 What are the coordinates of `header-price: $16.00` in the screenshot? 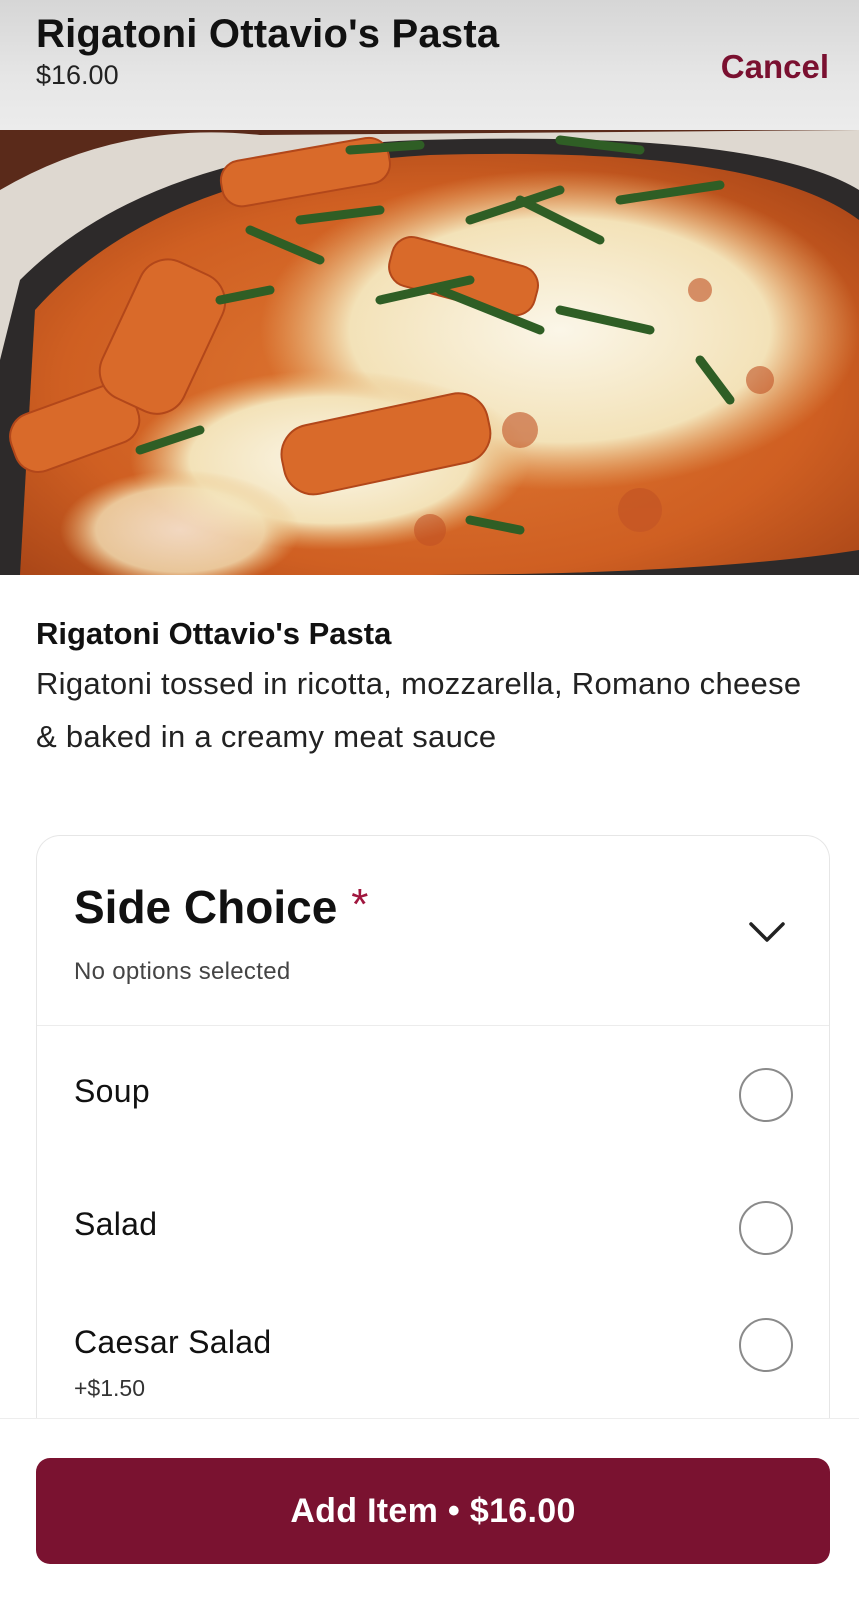 It's located at (77, 75).